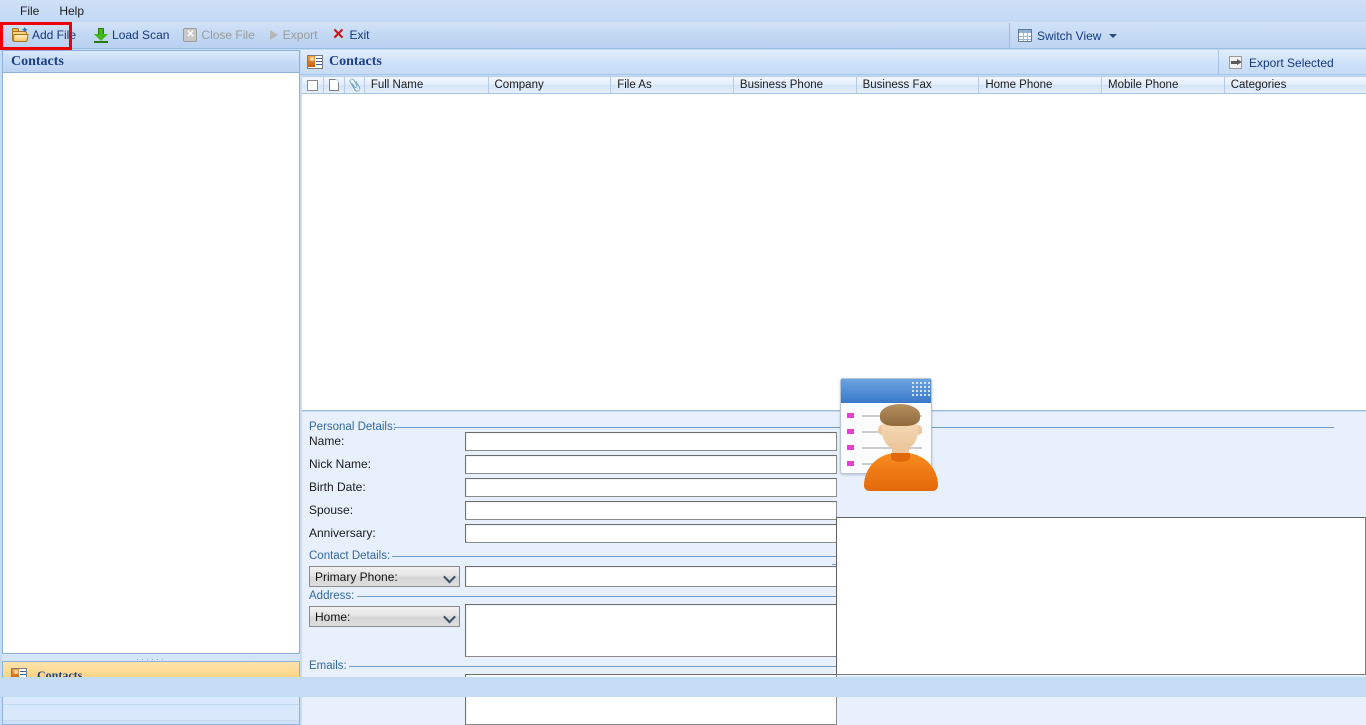  What do you see at coordinates (889, 432) in the screenshot?
I see `contact-photo-icon` at bounding box center [889, 432].